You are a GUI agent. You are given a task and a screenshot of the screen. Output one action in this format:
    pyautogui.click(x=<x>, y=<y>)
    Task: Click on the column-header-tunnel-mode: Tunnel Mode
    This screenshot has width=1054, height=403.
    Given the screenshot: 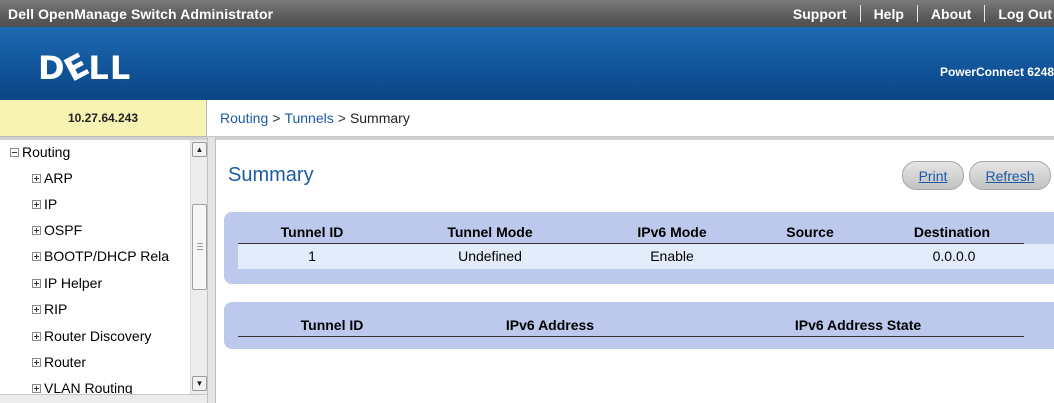 What is the action you would take?
    pyautogui.click(x=490, y=232)
    